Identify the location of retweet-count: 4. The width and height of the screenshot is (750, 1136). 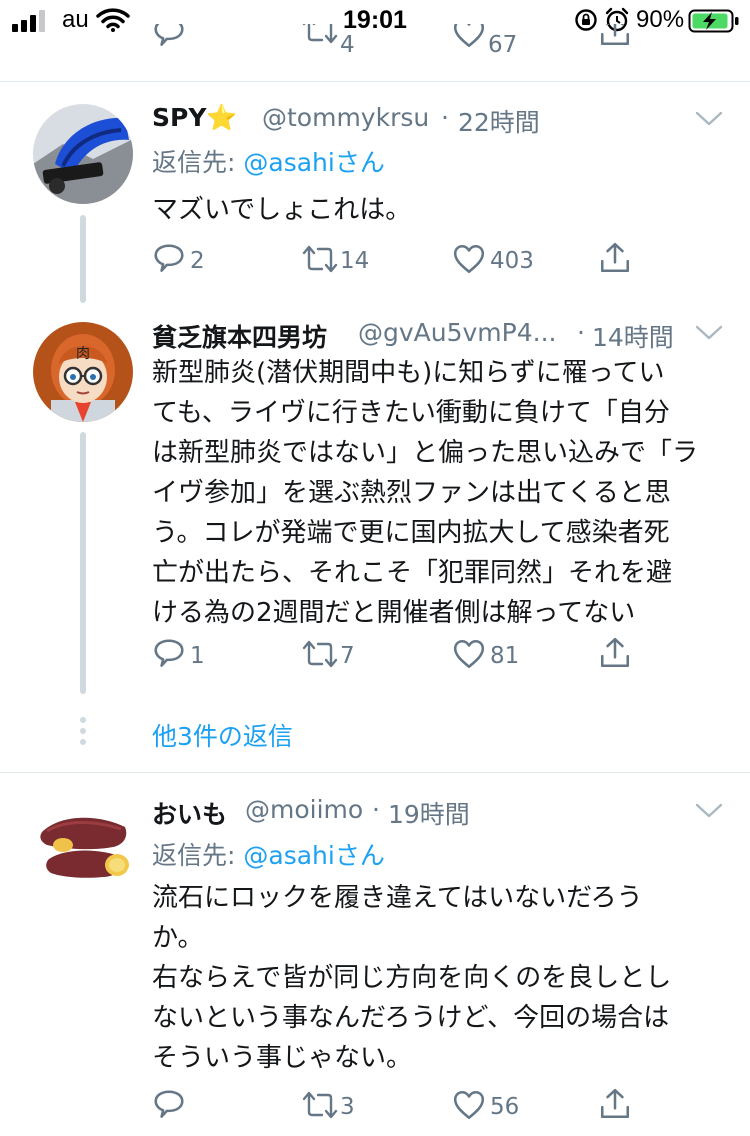
(347, 45).